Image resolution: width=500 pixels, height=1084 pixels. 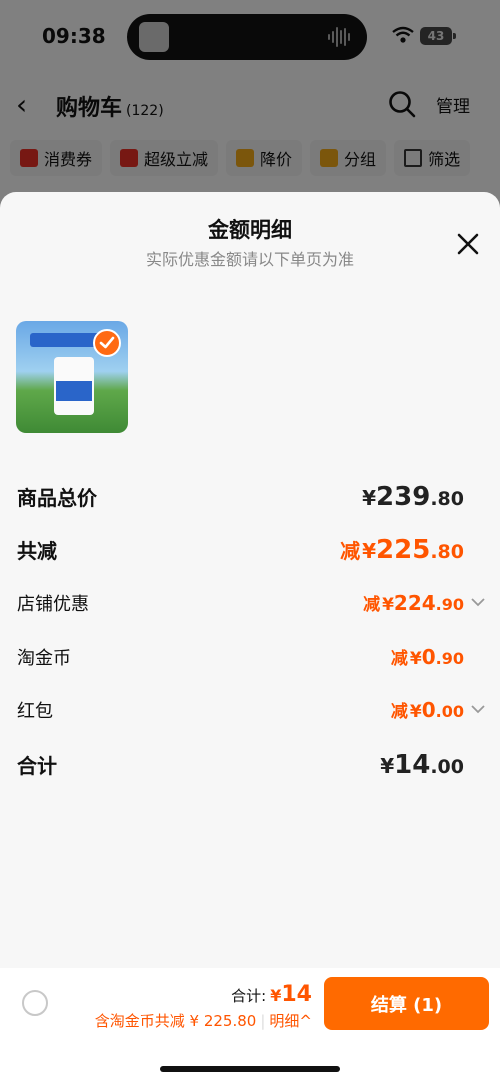 I want to click on row-value: 减 ¥224.90, so click(x=413, y=602).